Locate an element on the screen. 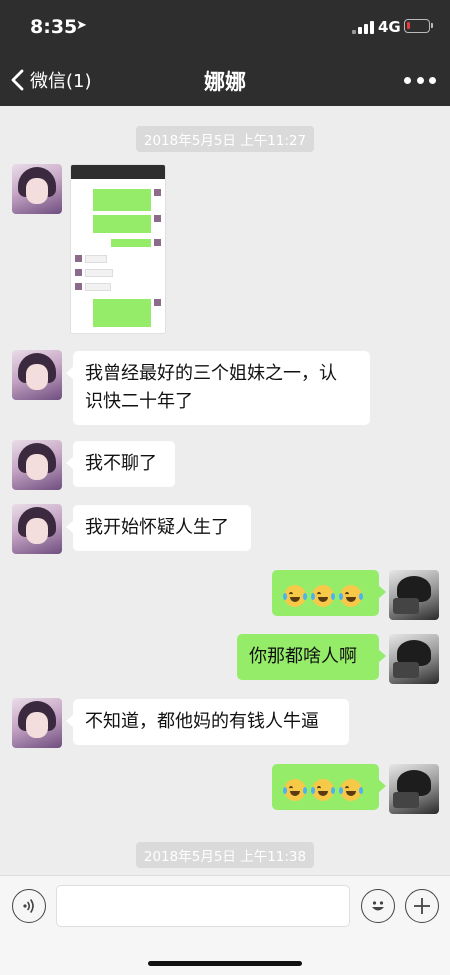 The image size is (450, 975). chat-header: 微信(1) 娜娜 is located at coordinates (225, 80).